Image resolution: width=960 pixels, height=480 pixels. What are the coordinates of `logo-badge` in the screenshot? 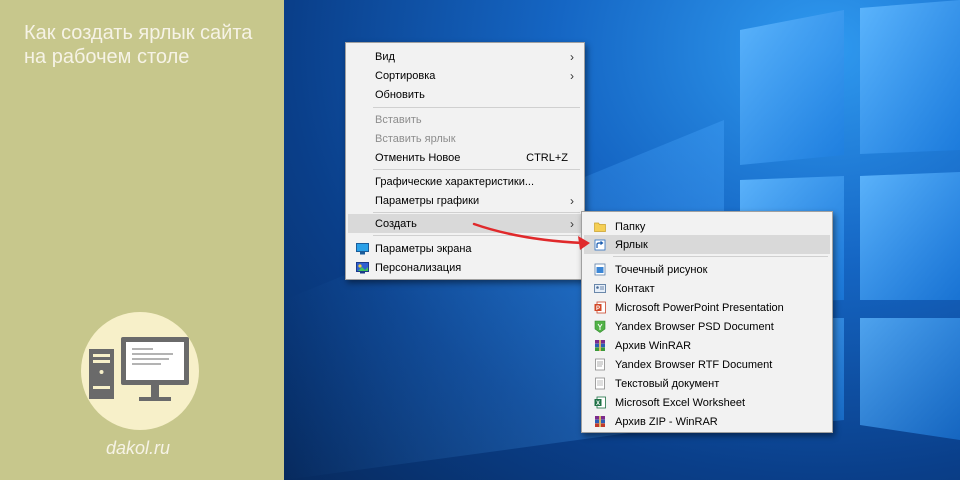 It's located at (140, 371).